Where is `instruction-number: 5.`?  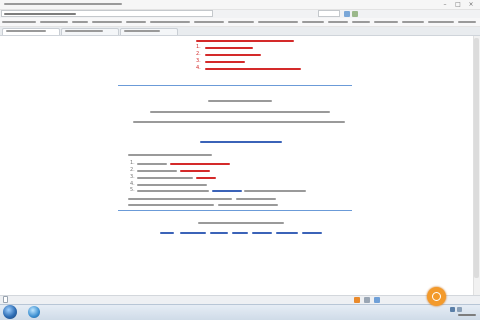 instruction-number: 5. is located at coordinates (132, 190).